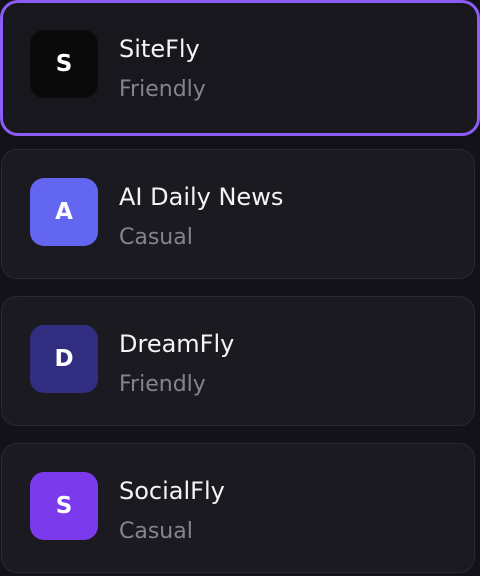 The width and height of the screenshot is (480, 576). I want to click on agent-name: SocialFly, so click(172, 491).